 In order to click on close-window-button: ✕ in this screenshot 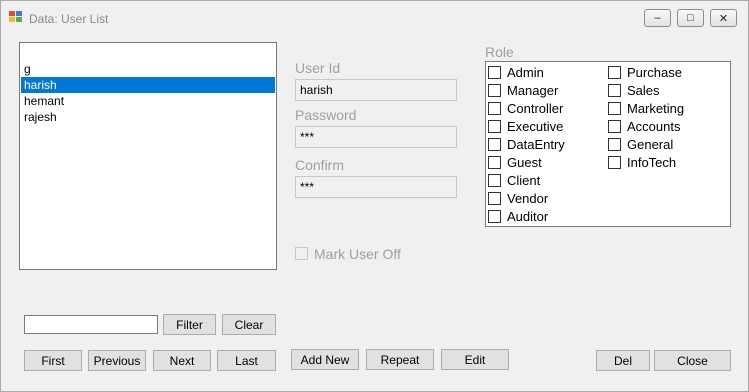, I will do `click(723, 18)`.